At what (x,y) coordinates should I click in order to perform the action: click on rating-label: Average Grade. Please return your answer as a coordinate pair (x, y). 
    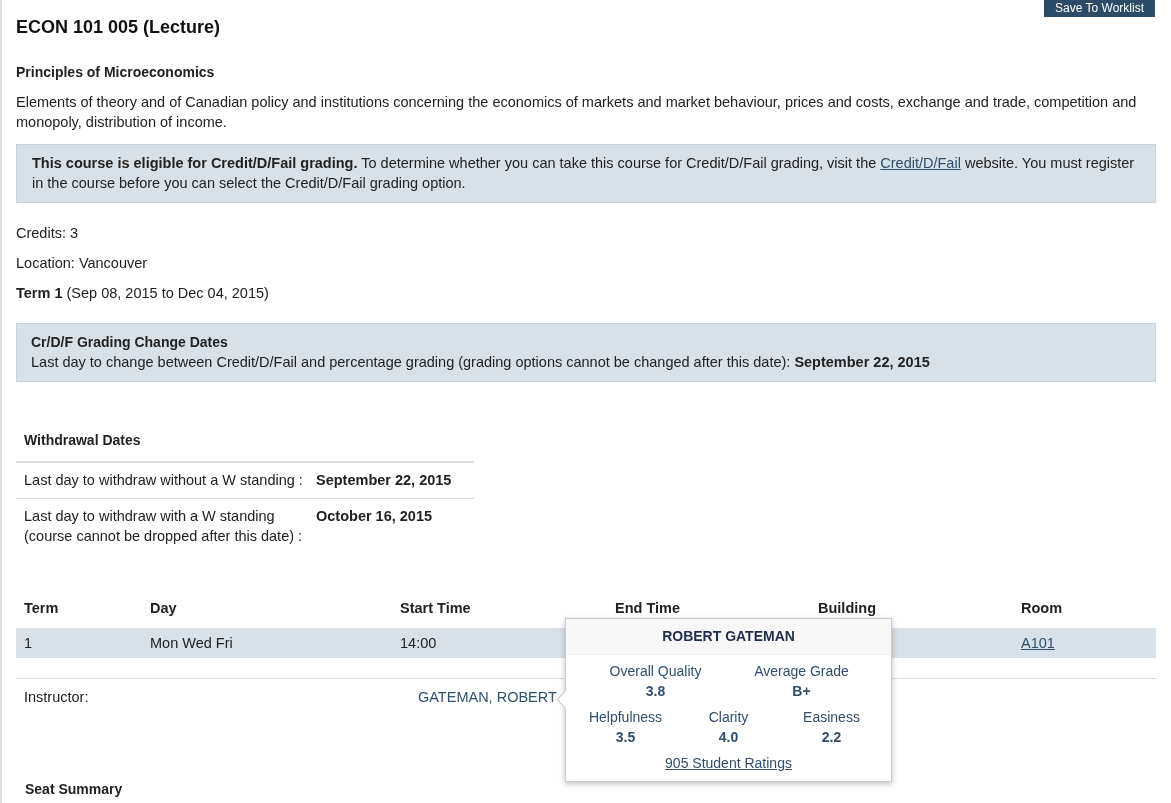
    Looking at the image, I should click on (801, 671).